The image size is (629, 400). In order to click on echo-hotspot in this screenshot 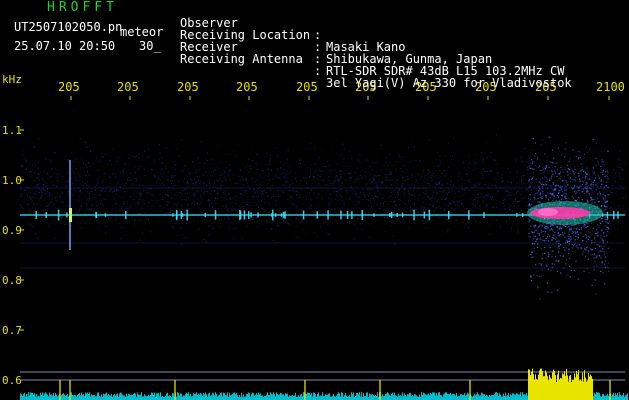, I will do `click(548, 212)`.